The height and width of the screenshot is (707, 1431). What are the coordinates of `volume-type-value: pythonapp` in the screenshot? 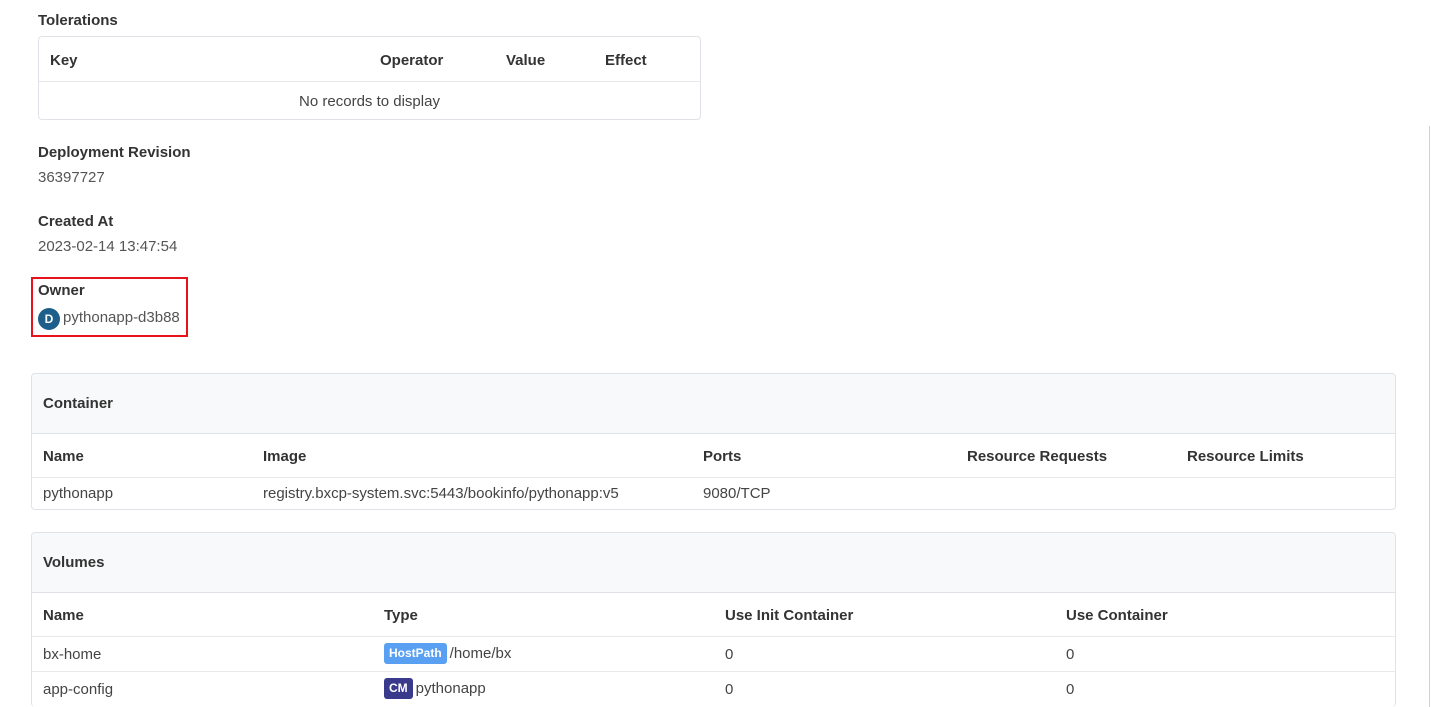 It's located at (450, 688).